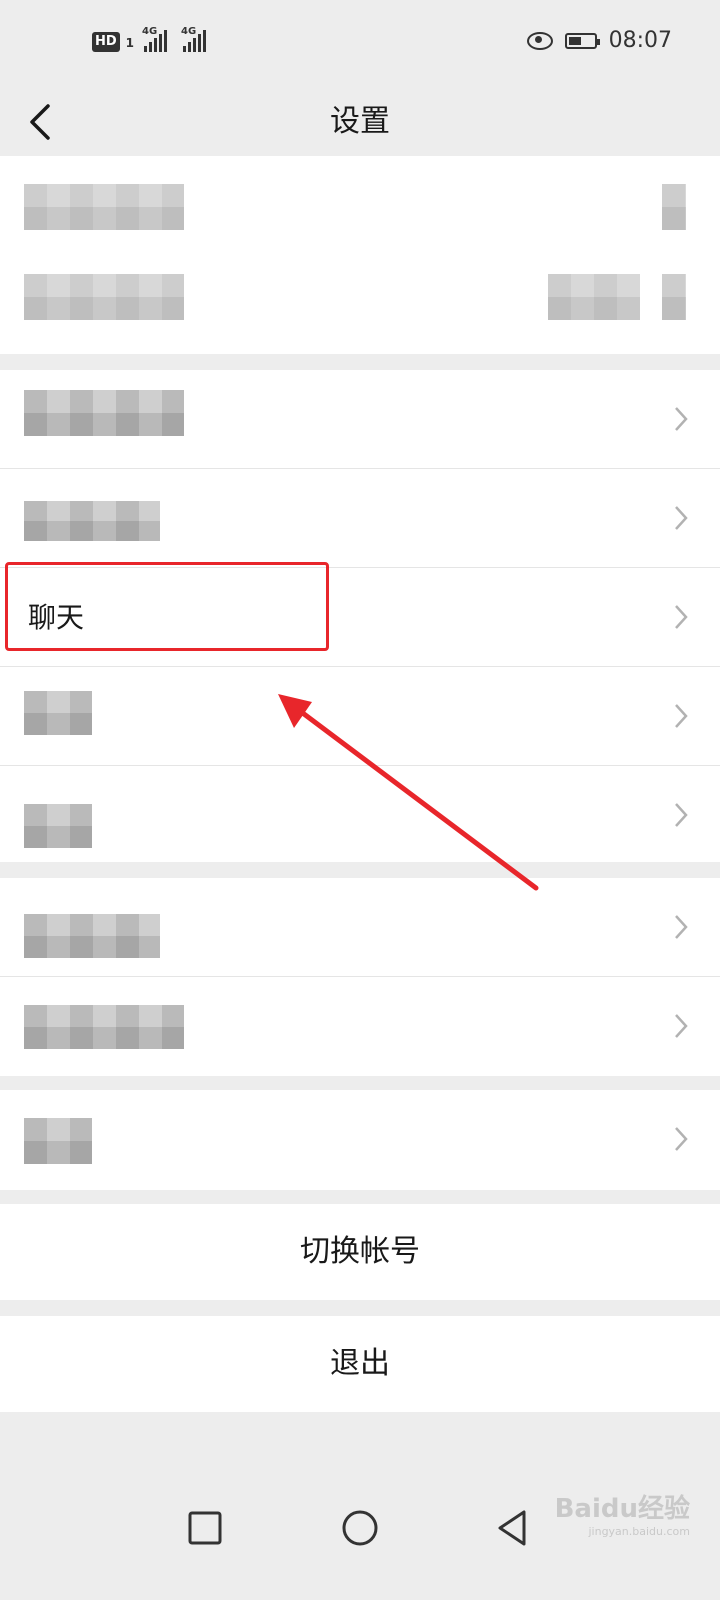  Describe the element at coordinates (512, 1528) in the screenshot. I see `back-triangle-icon` at that location.